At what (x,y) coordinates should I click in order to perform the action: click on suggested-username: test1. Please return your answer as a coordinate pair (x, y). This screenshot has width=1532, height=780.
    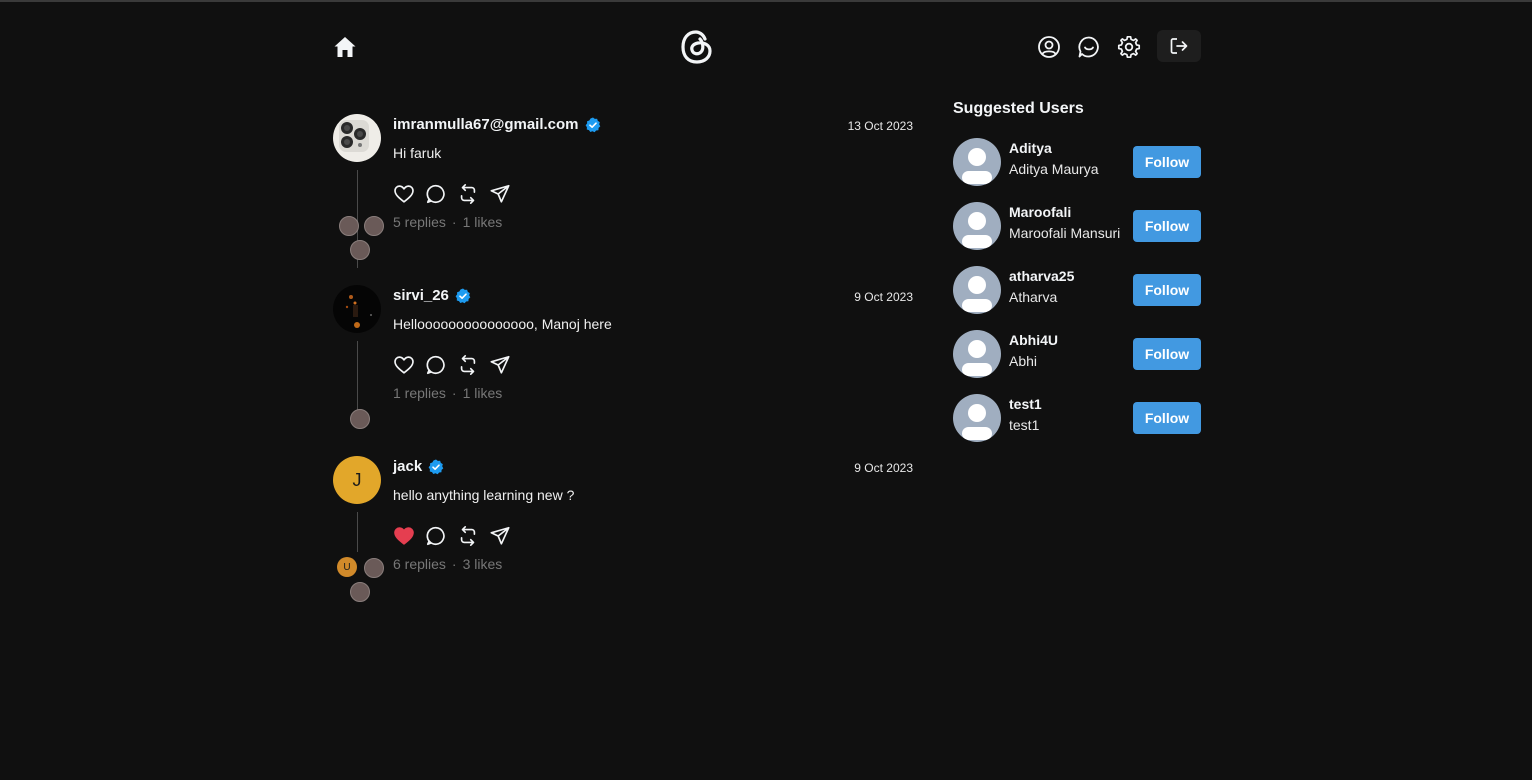
    Looking at the image, I should click on (1025, 404).